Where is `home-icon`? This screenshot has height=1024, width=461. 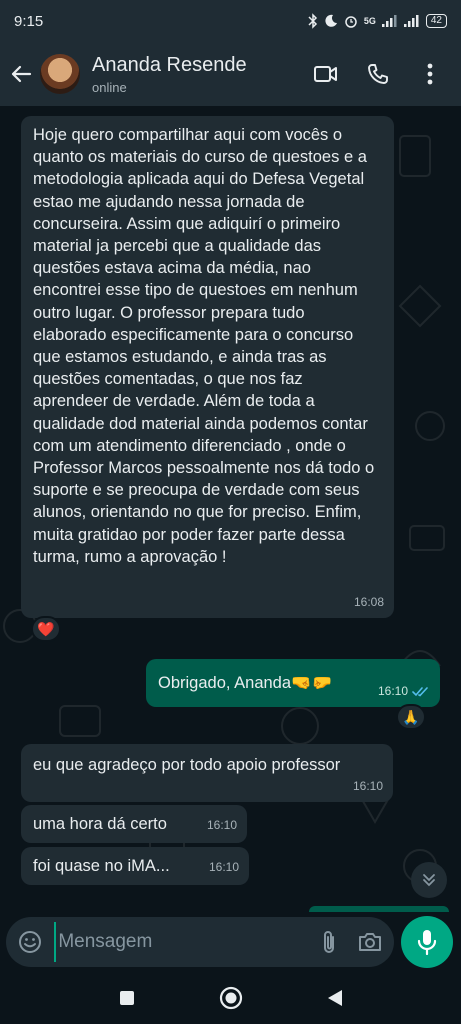 home-icon is located at coordinates (231, 998).